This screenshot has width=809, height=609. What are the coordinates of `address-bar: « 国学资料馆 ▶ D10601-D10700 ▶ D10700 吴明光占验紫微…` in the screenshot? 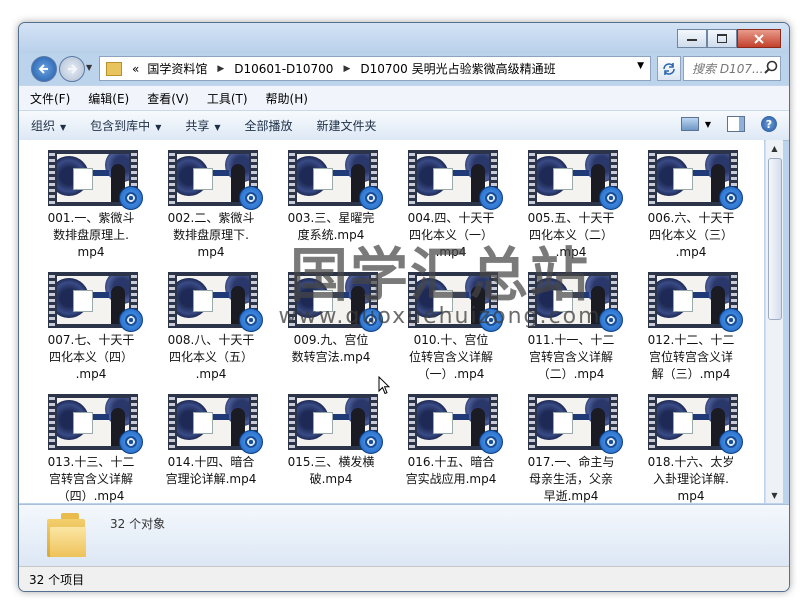 It's located at (375, 68).